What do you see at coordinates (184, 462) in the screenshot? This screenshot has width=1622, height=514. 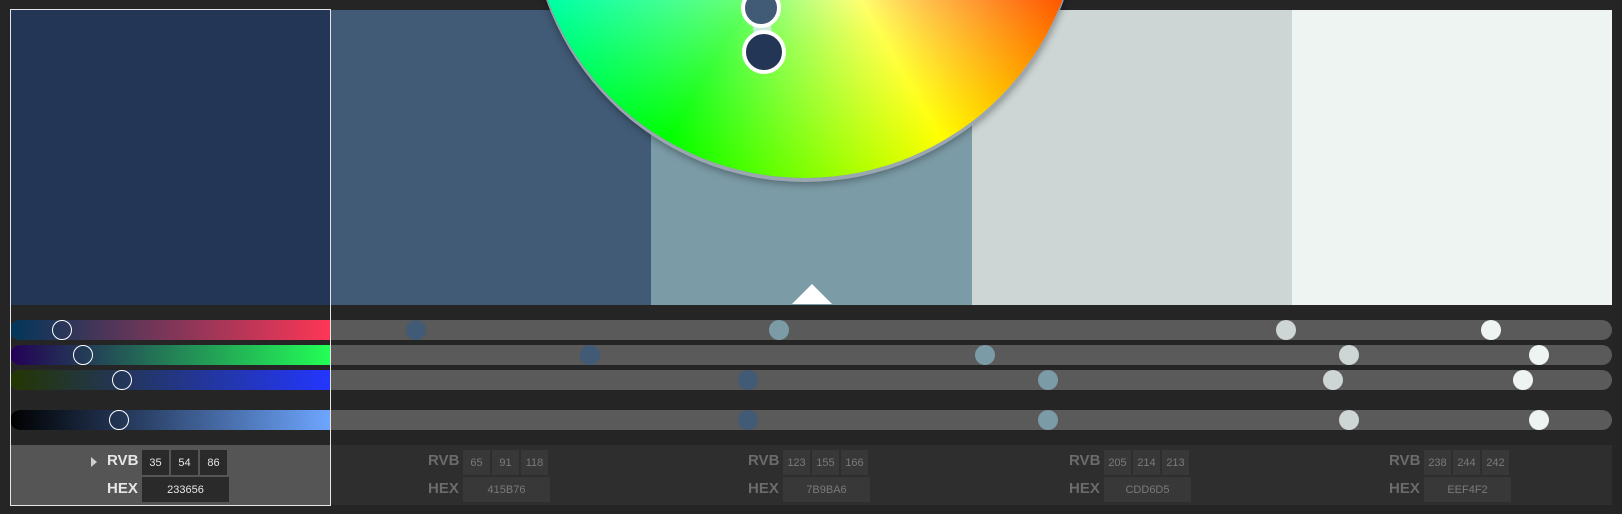 I see `green-value-input-swatch-1: 54` at bounding box center [184, 462].